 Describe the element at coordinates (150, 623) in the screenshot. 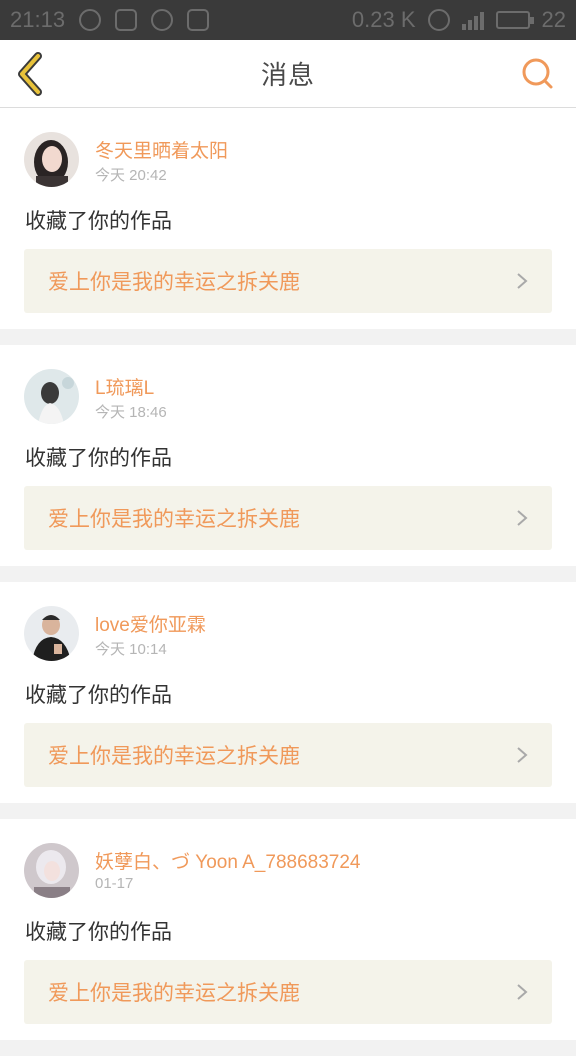

I see `username: love爱你亚霖` at that location.